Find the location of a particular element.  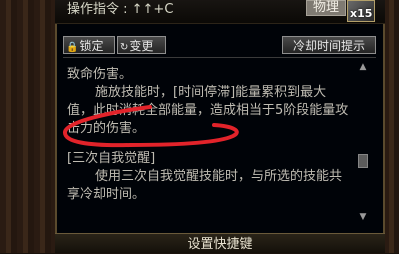

section-title: [三次自我觉醒] is located at coordinates (111, 158).